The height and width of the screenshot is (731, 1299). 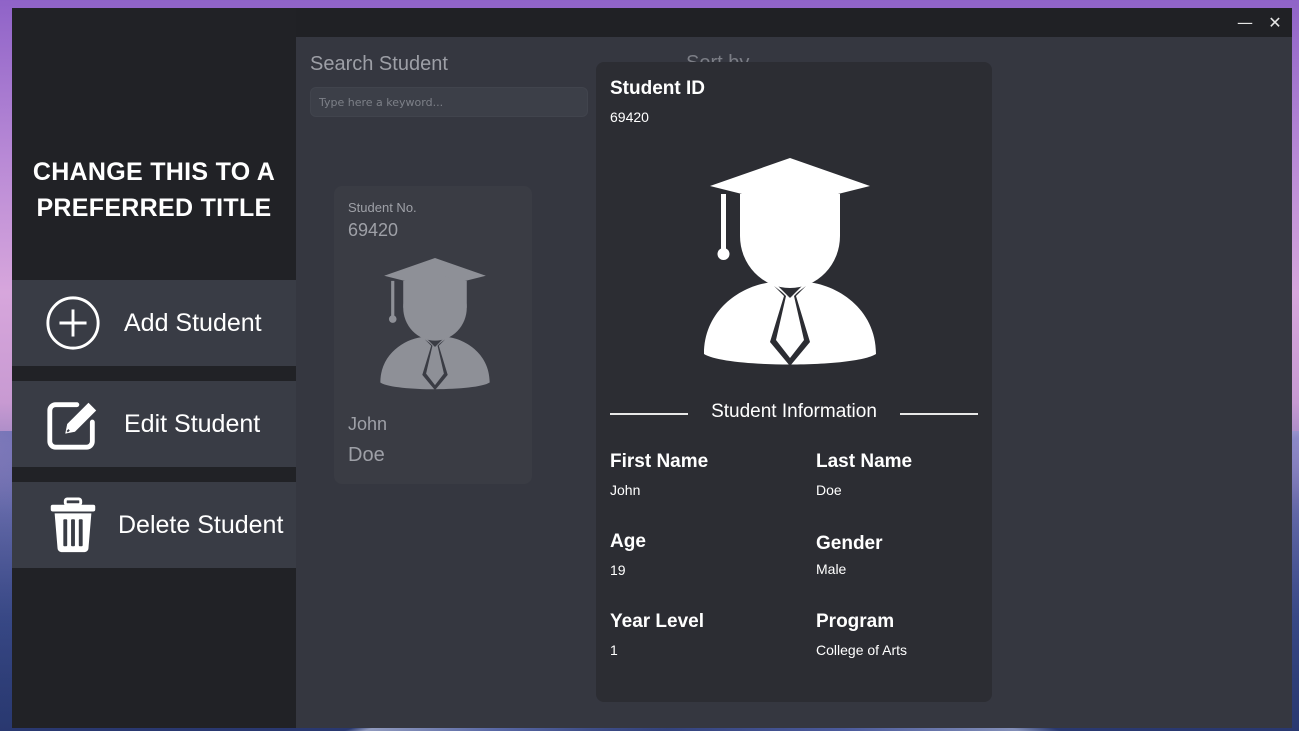 I want to click on add-student-label: Add Student, so click(x=193, y=323).